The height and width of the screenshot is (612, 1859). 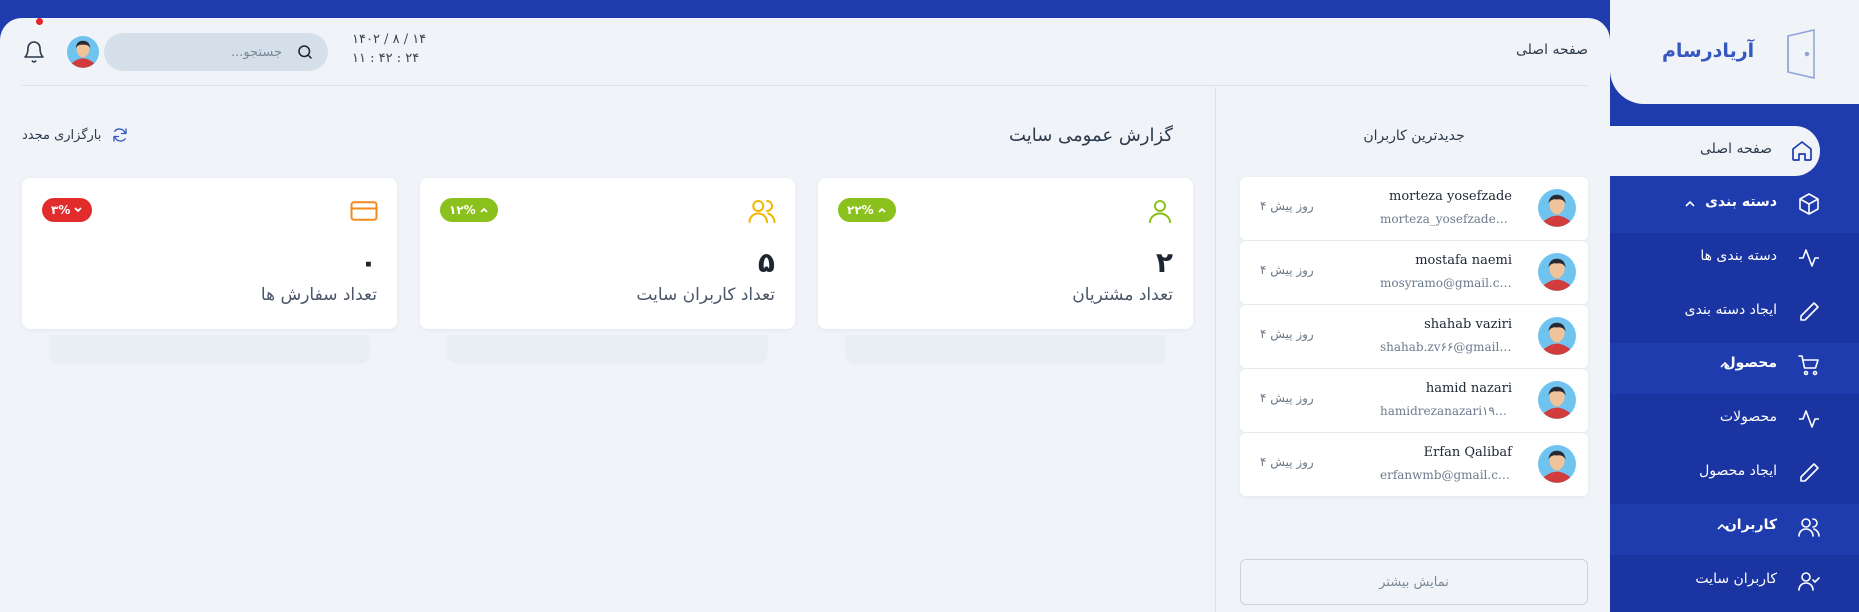 I want to click on date-time: ۱۴۰۲ / ۸ / ۱۴ ۱۱ : ۴۲ : ۲۴, so click(x=389, y=49).